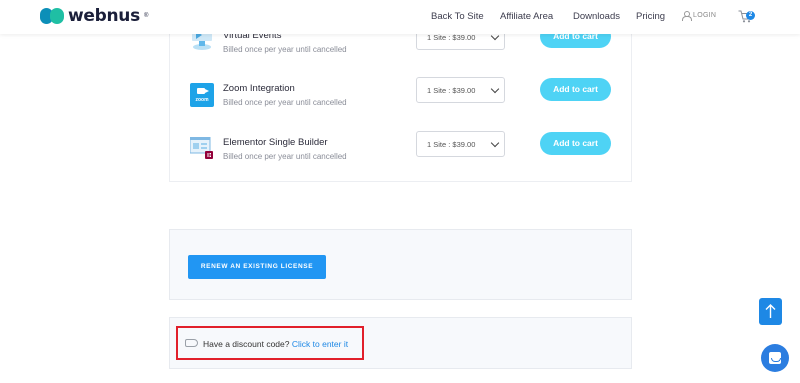  I want to click on arrow-up-icon, so click(770, 311).